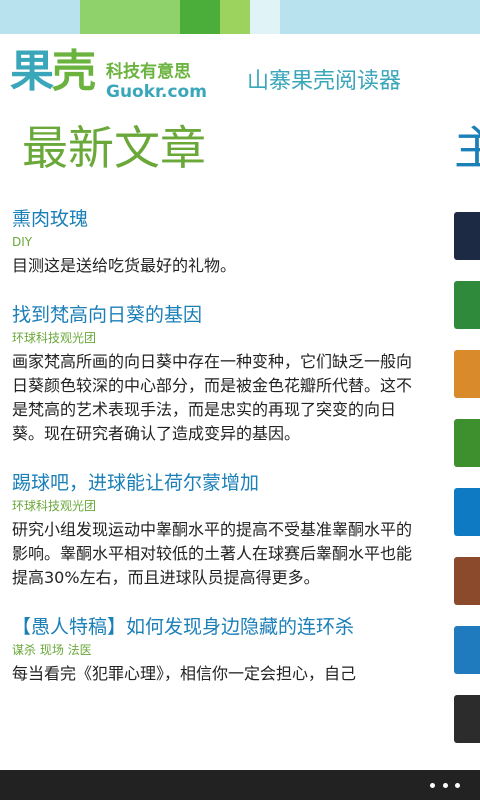  What do you see at coordinates (445, 785) in the screenshot?
I see `ellipsis-icon` at bounding box center [445, 785].